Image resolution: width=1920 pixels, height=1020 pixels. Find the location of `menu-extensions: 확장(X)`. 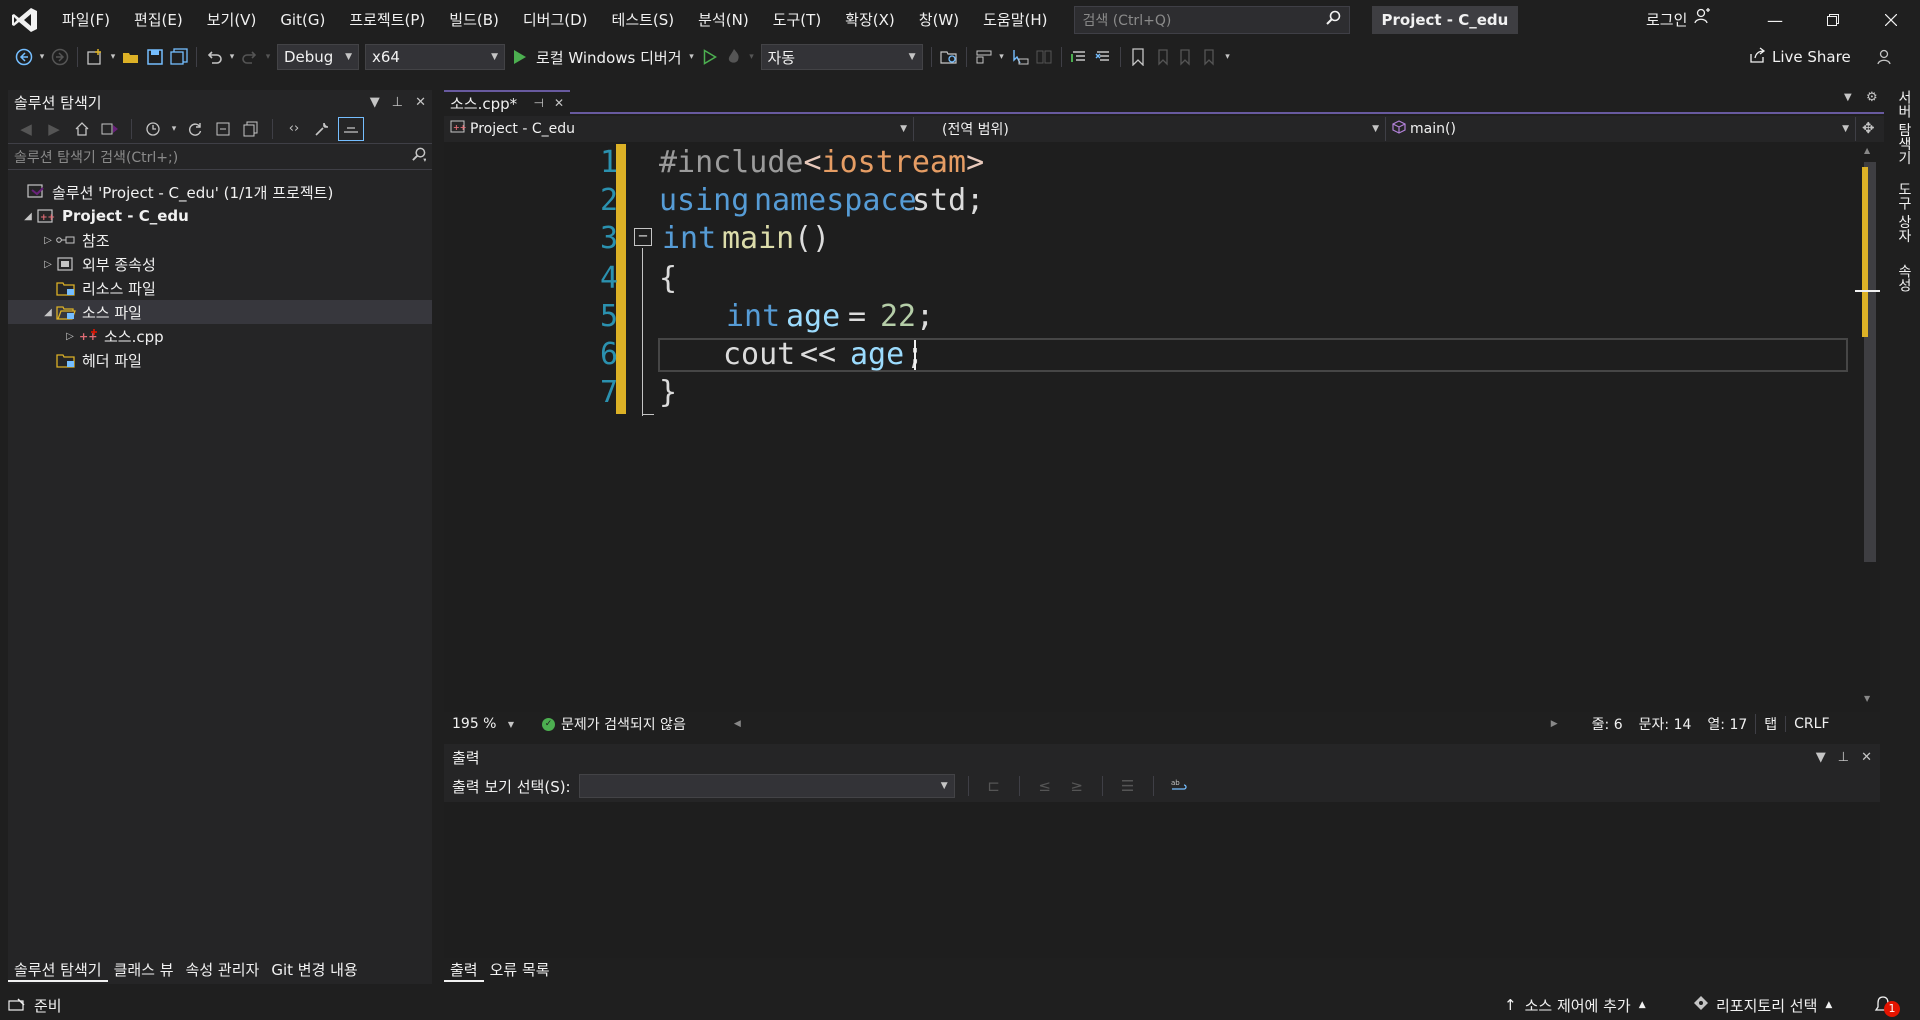

menu-extensions: 확장(X) is located at coordinates (870, 20).